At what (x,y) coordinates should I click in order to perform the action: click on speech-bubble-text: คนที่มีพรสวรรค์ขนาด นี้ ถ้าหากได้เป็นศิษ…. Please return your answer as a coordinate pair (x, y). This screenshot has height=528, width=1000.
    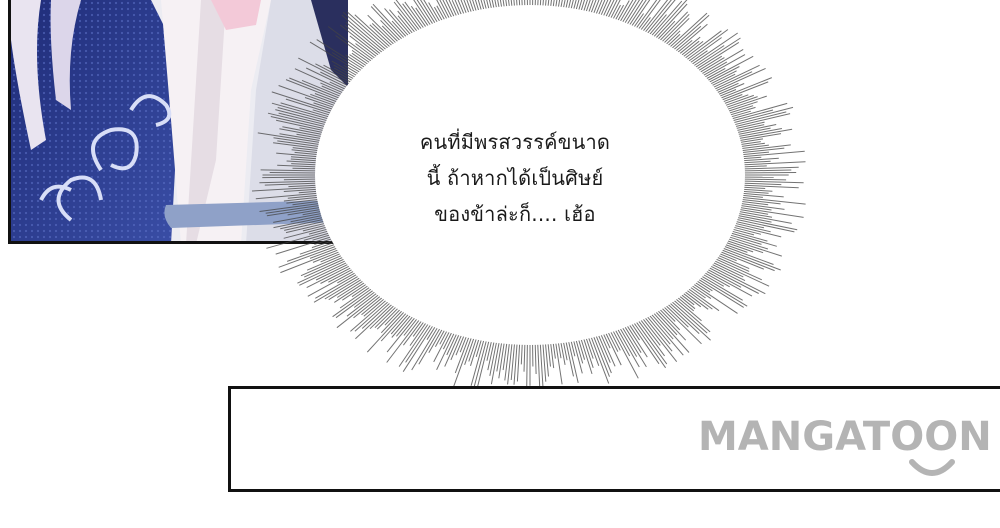
    Looking at the image, I should click on (515, 178).